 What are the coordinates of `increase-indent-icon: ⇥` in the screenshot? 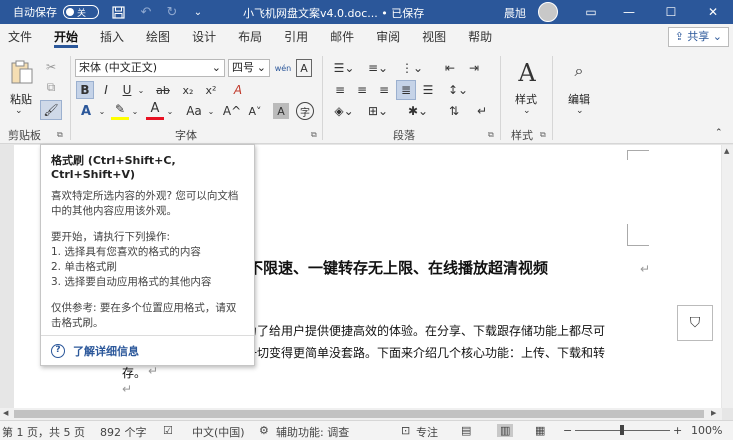 It's located at (474, 68).